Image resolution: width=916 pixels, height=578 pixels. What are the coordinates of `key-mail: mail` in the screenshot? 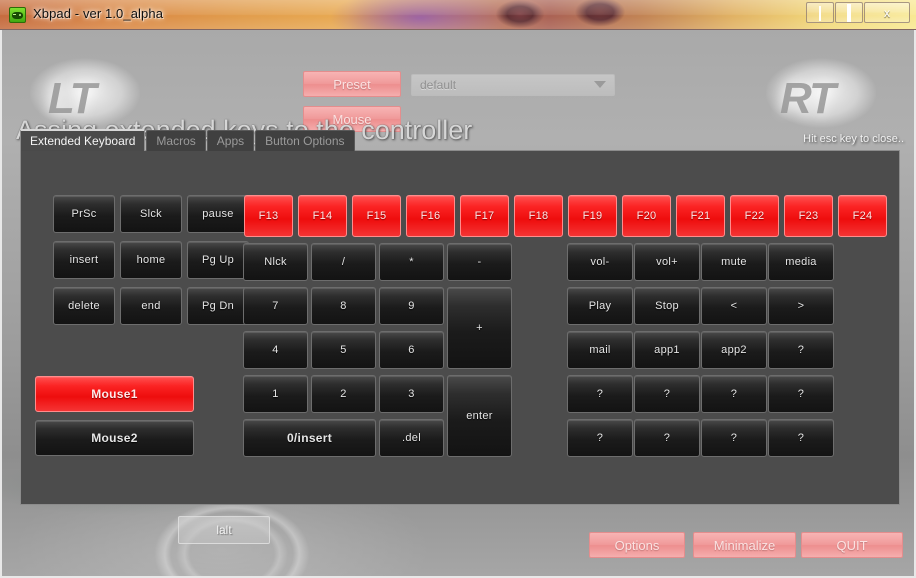 It's located at (600, 350).